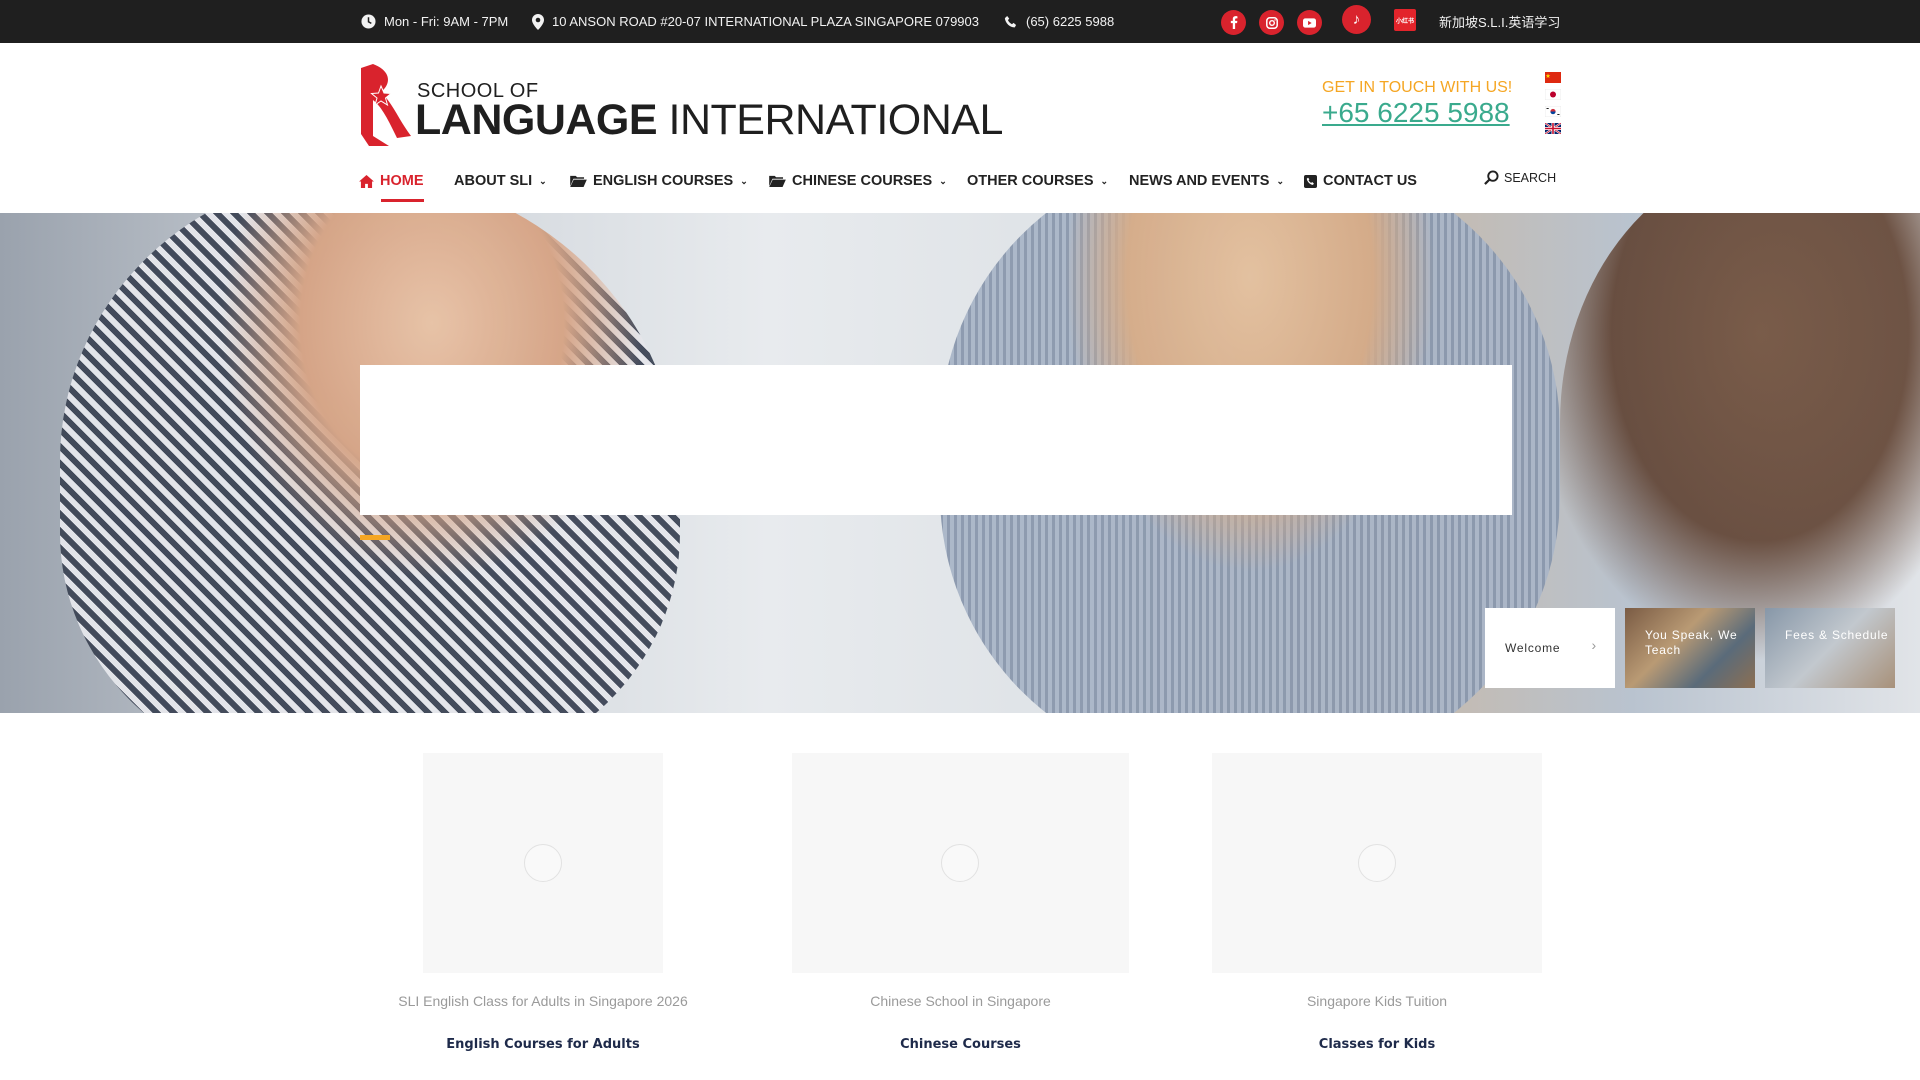  Describe the element at coordinates (1533, 647) in the screenshot. I see `slide-thumb-welcome-label: Welcome` at that location.